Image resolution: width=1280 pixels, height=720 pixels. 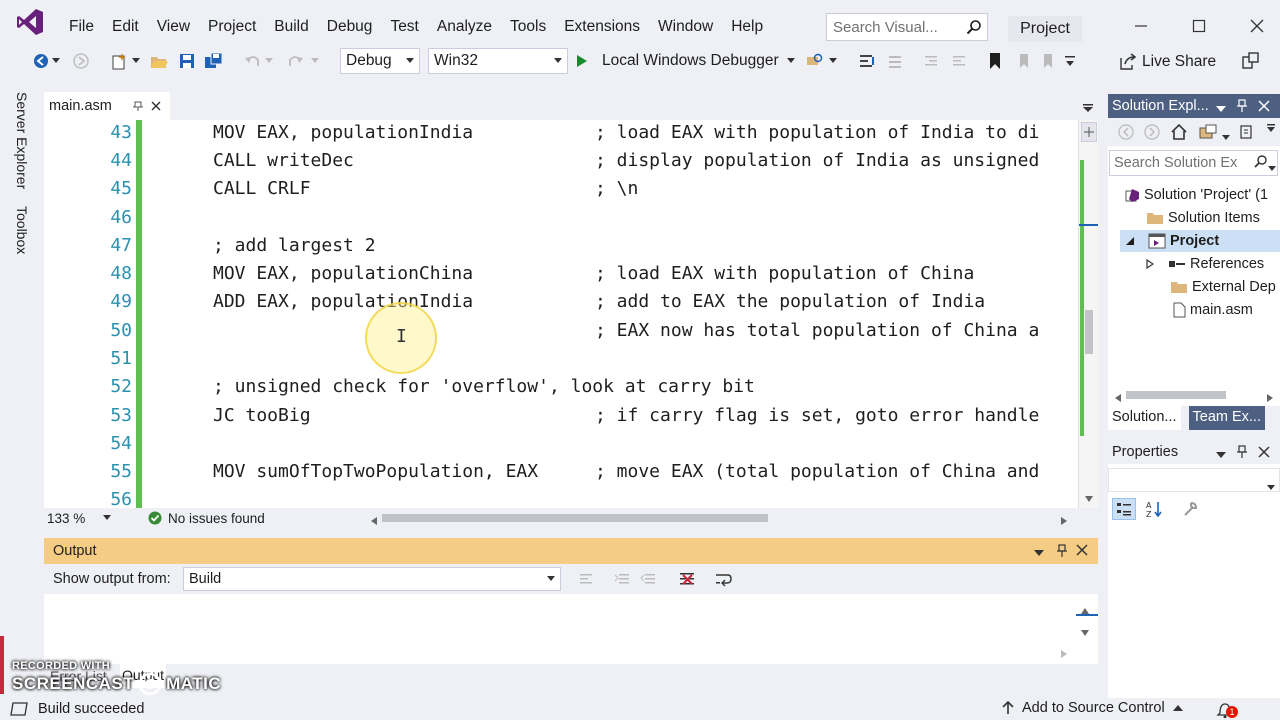 What do you see at coordinates (372, 579) in the screenshot?
I see `output-source-select: Build` at bounding box center [372, 579].